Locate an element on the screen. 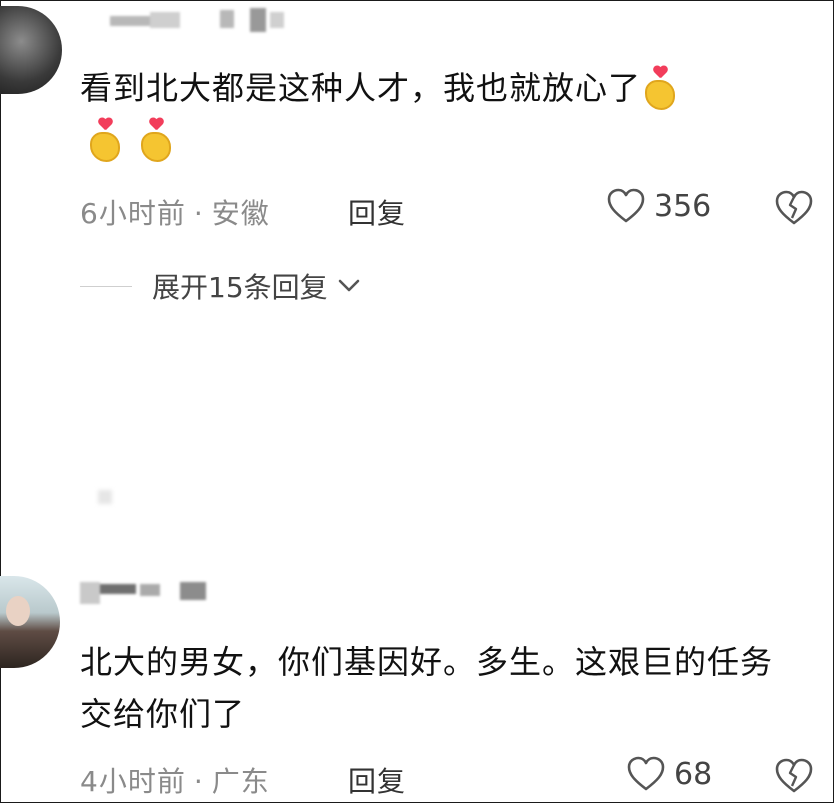 Image resolution: width=834 pixels, height=803 pixels. comment-text-content: 看到北大都是这种人才，我也就放心了 is located at coordinates (361, 88).